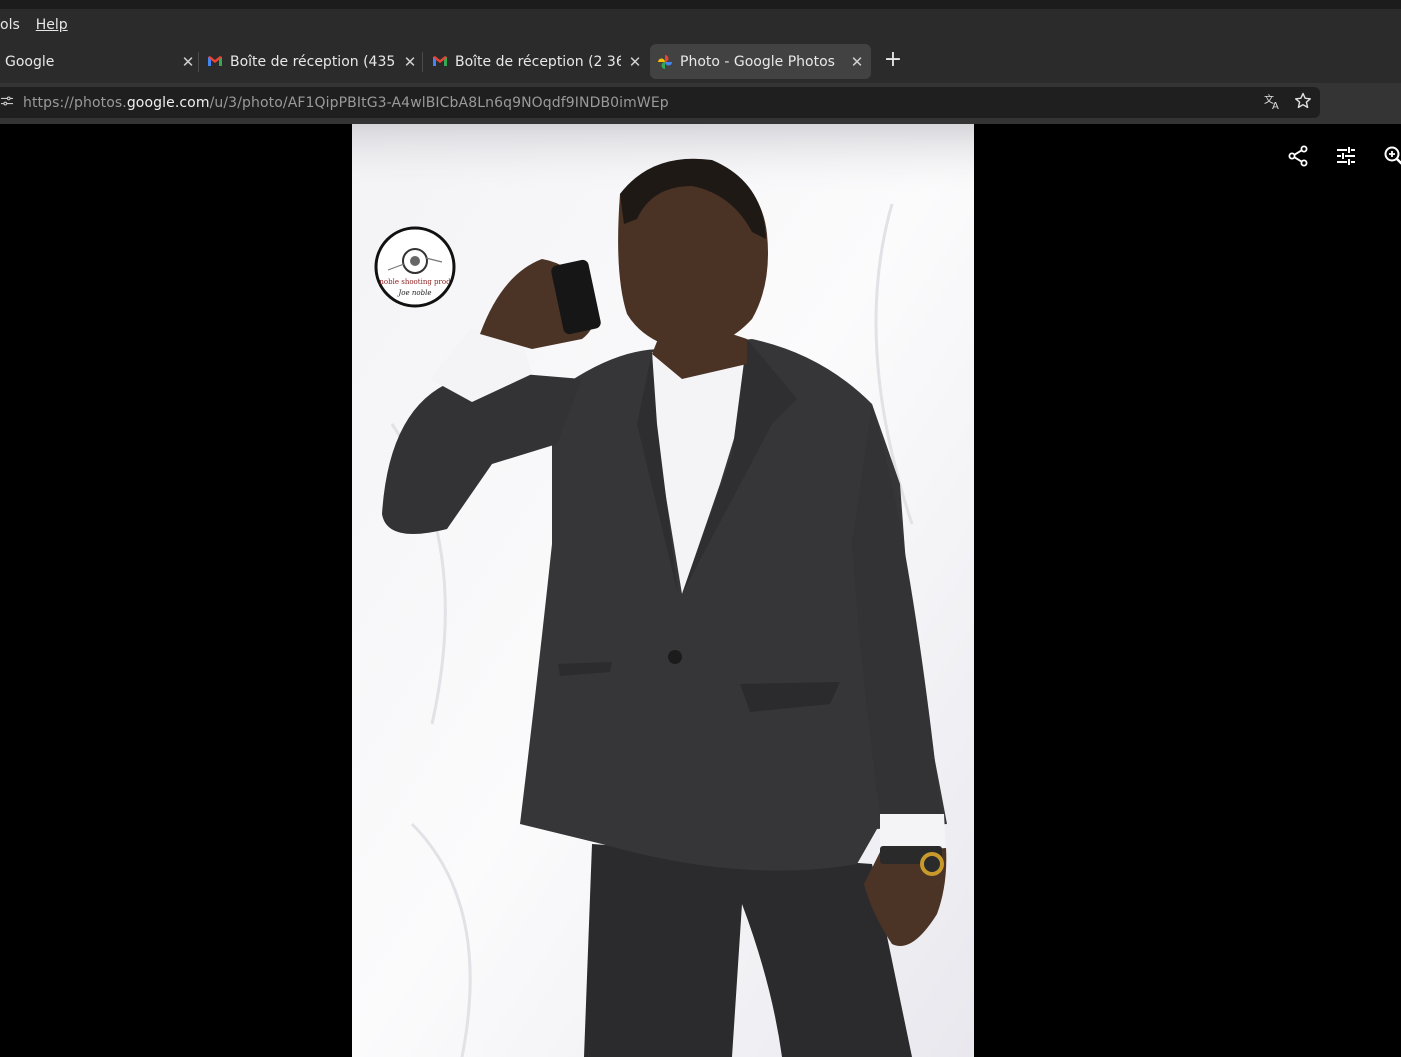 This screenshot has height=1057, width=1401. I want to click on tab-label: Photo - Google Photos, so click(757, 61).